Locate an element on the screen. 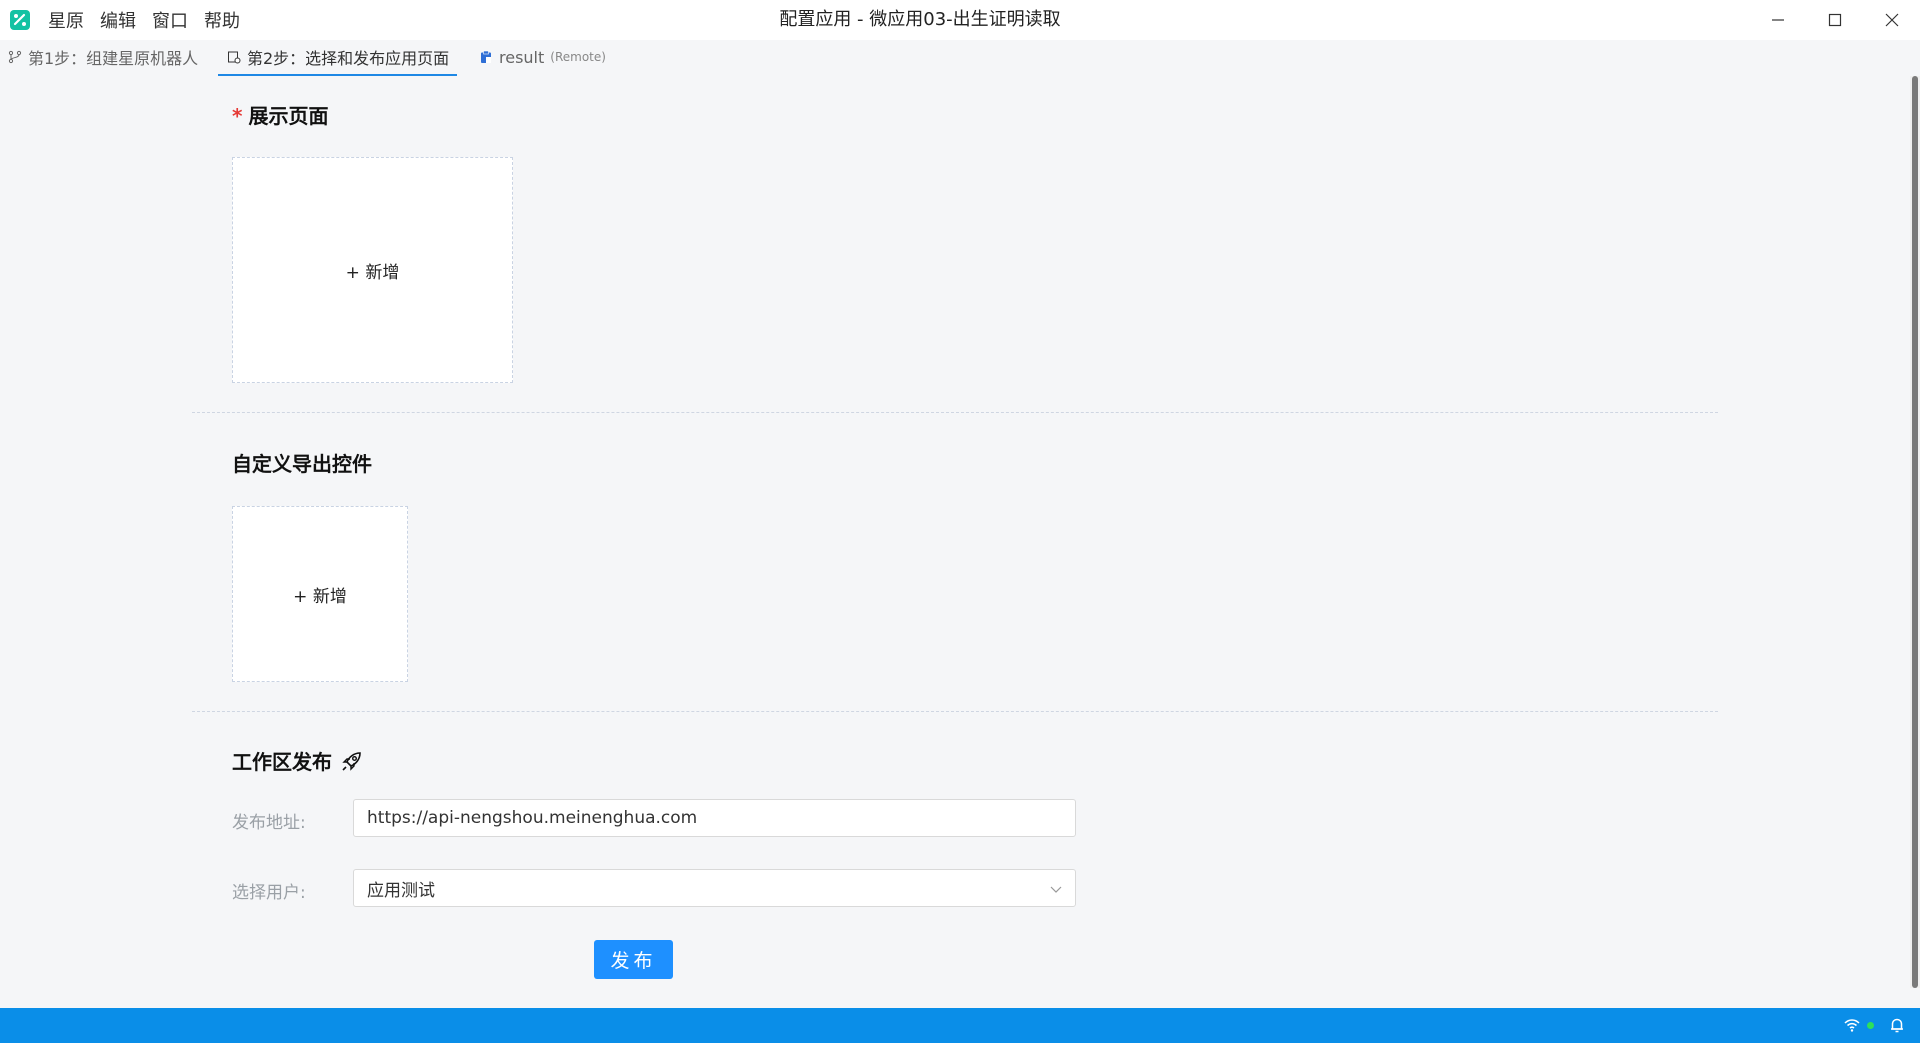 The height and width of the screenshot is (1043, 1920). select-user-value: 应用测试 is located at coordinates (401, 890).